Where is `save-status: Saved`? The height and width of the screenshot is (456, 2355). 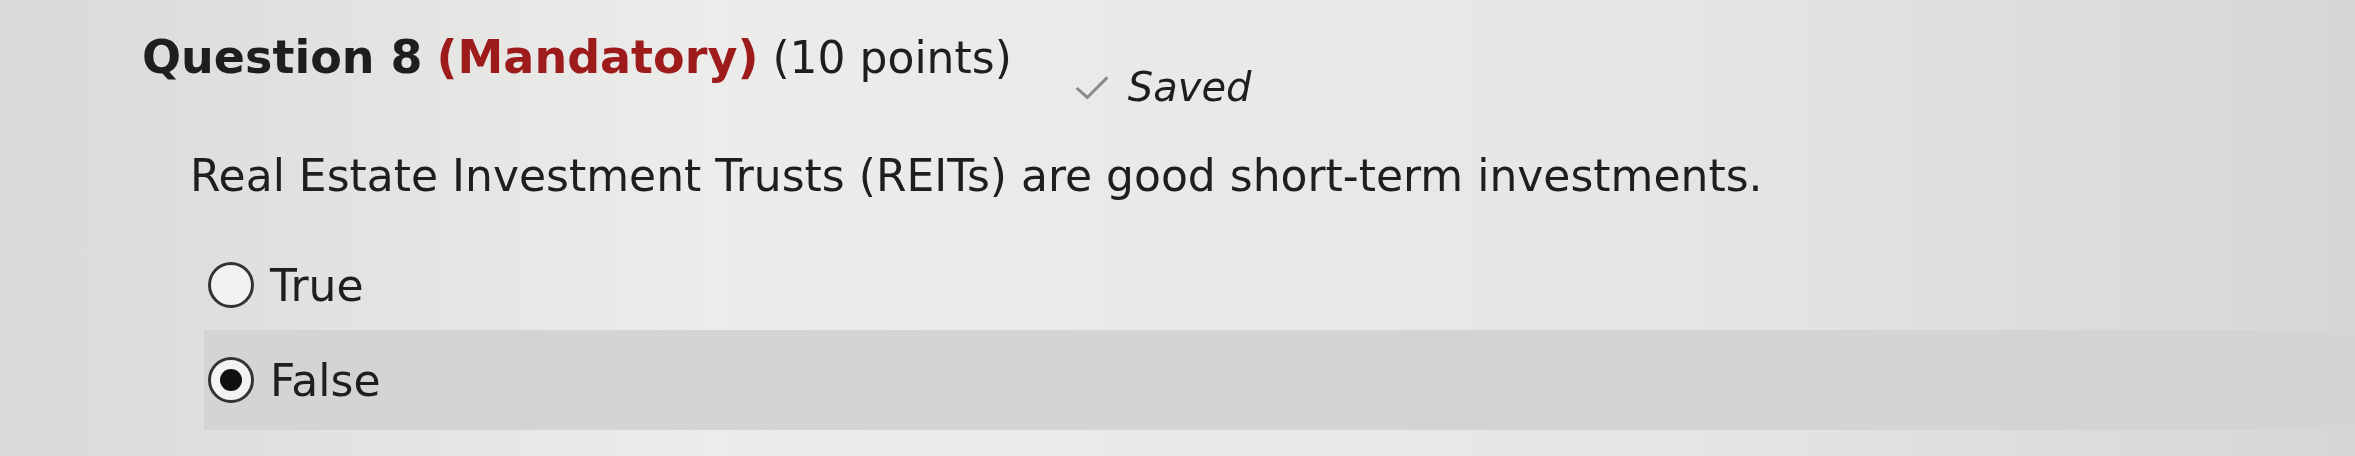
save-status: Saved is located at coordinates (1189, 87).